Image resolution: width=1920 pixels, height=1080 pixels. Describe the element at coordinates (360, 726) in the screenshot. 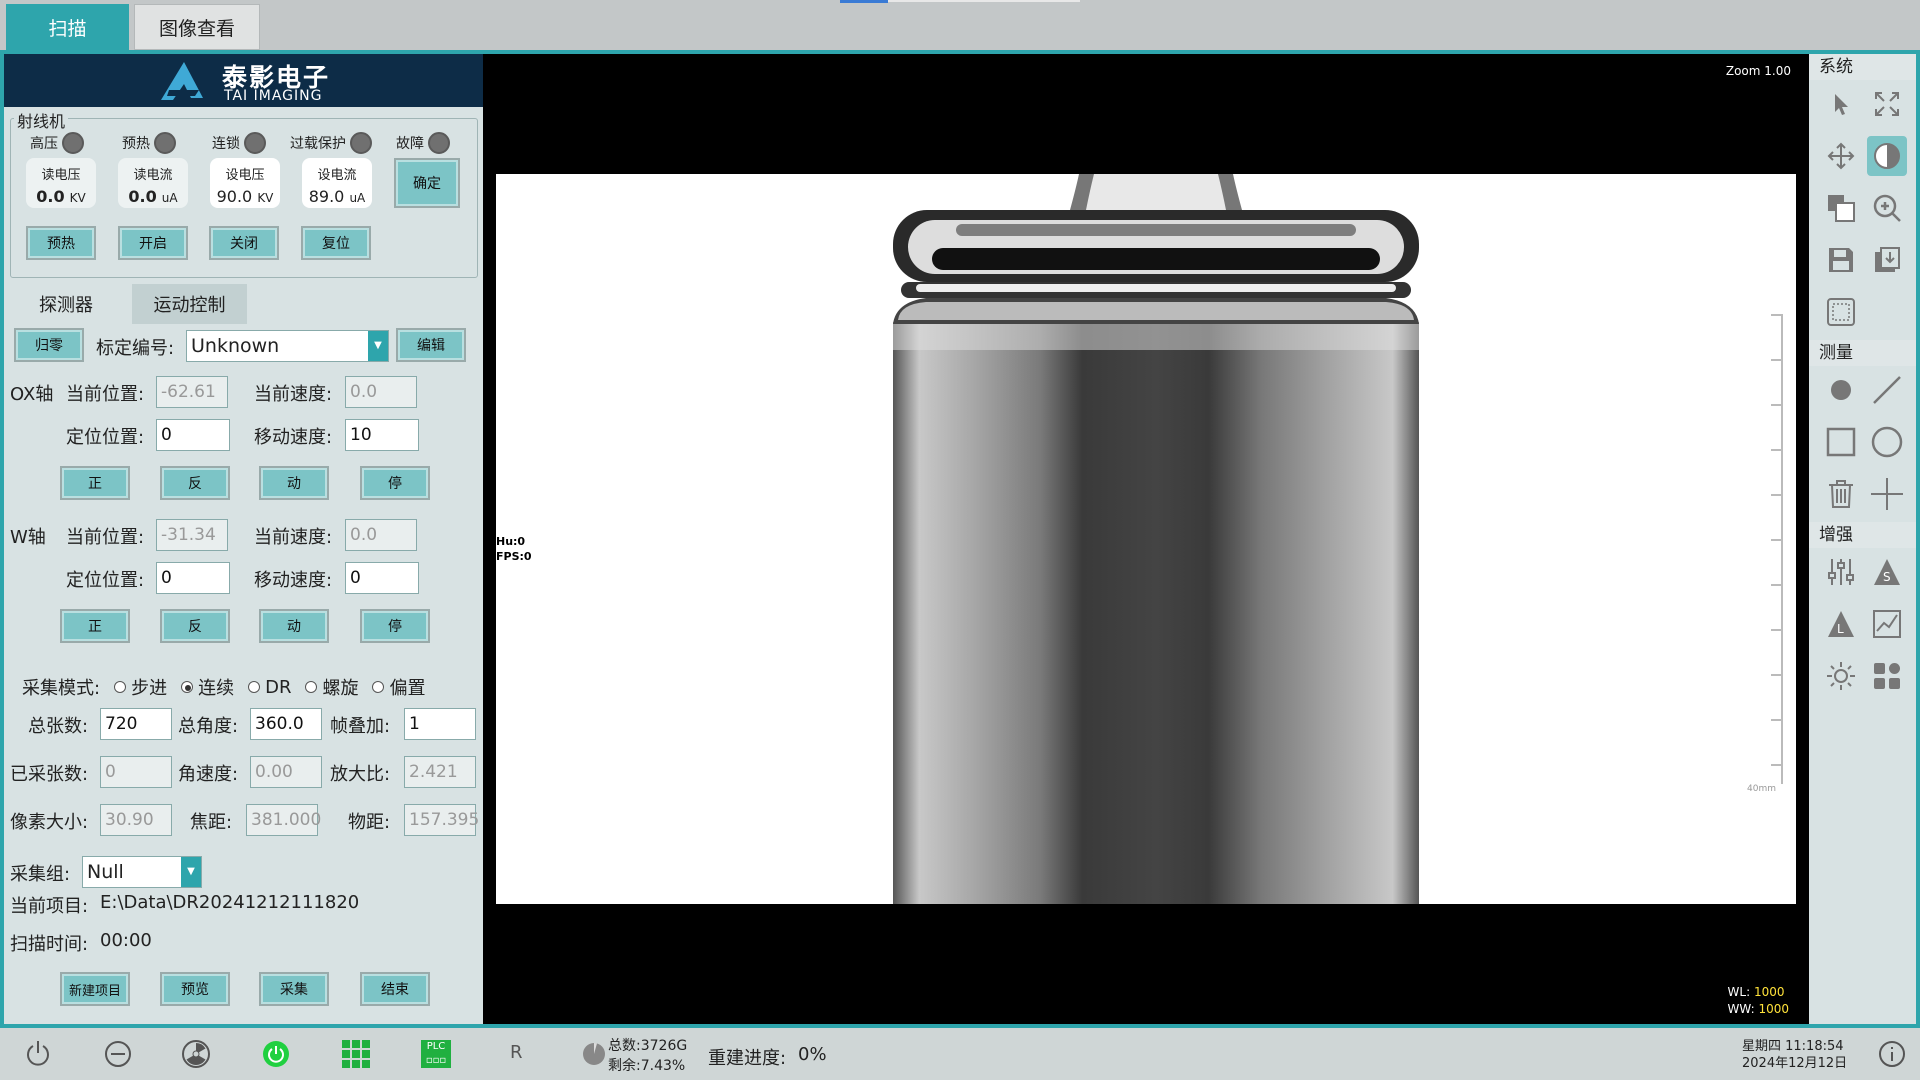

I see `frame-stack-label: 帧叠加:` at that location.